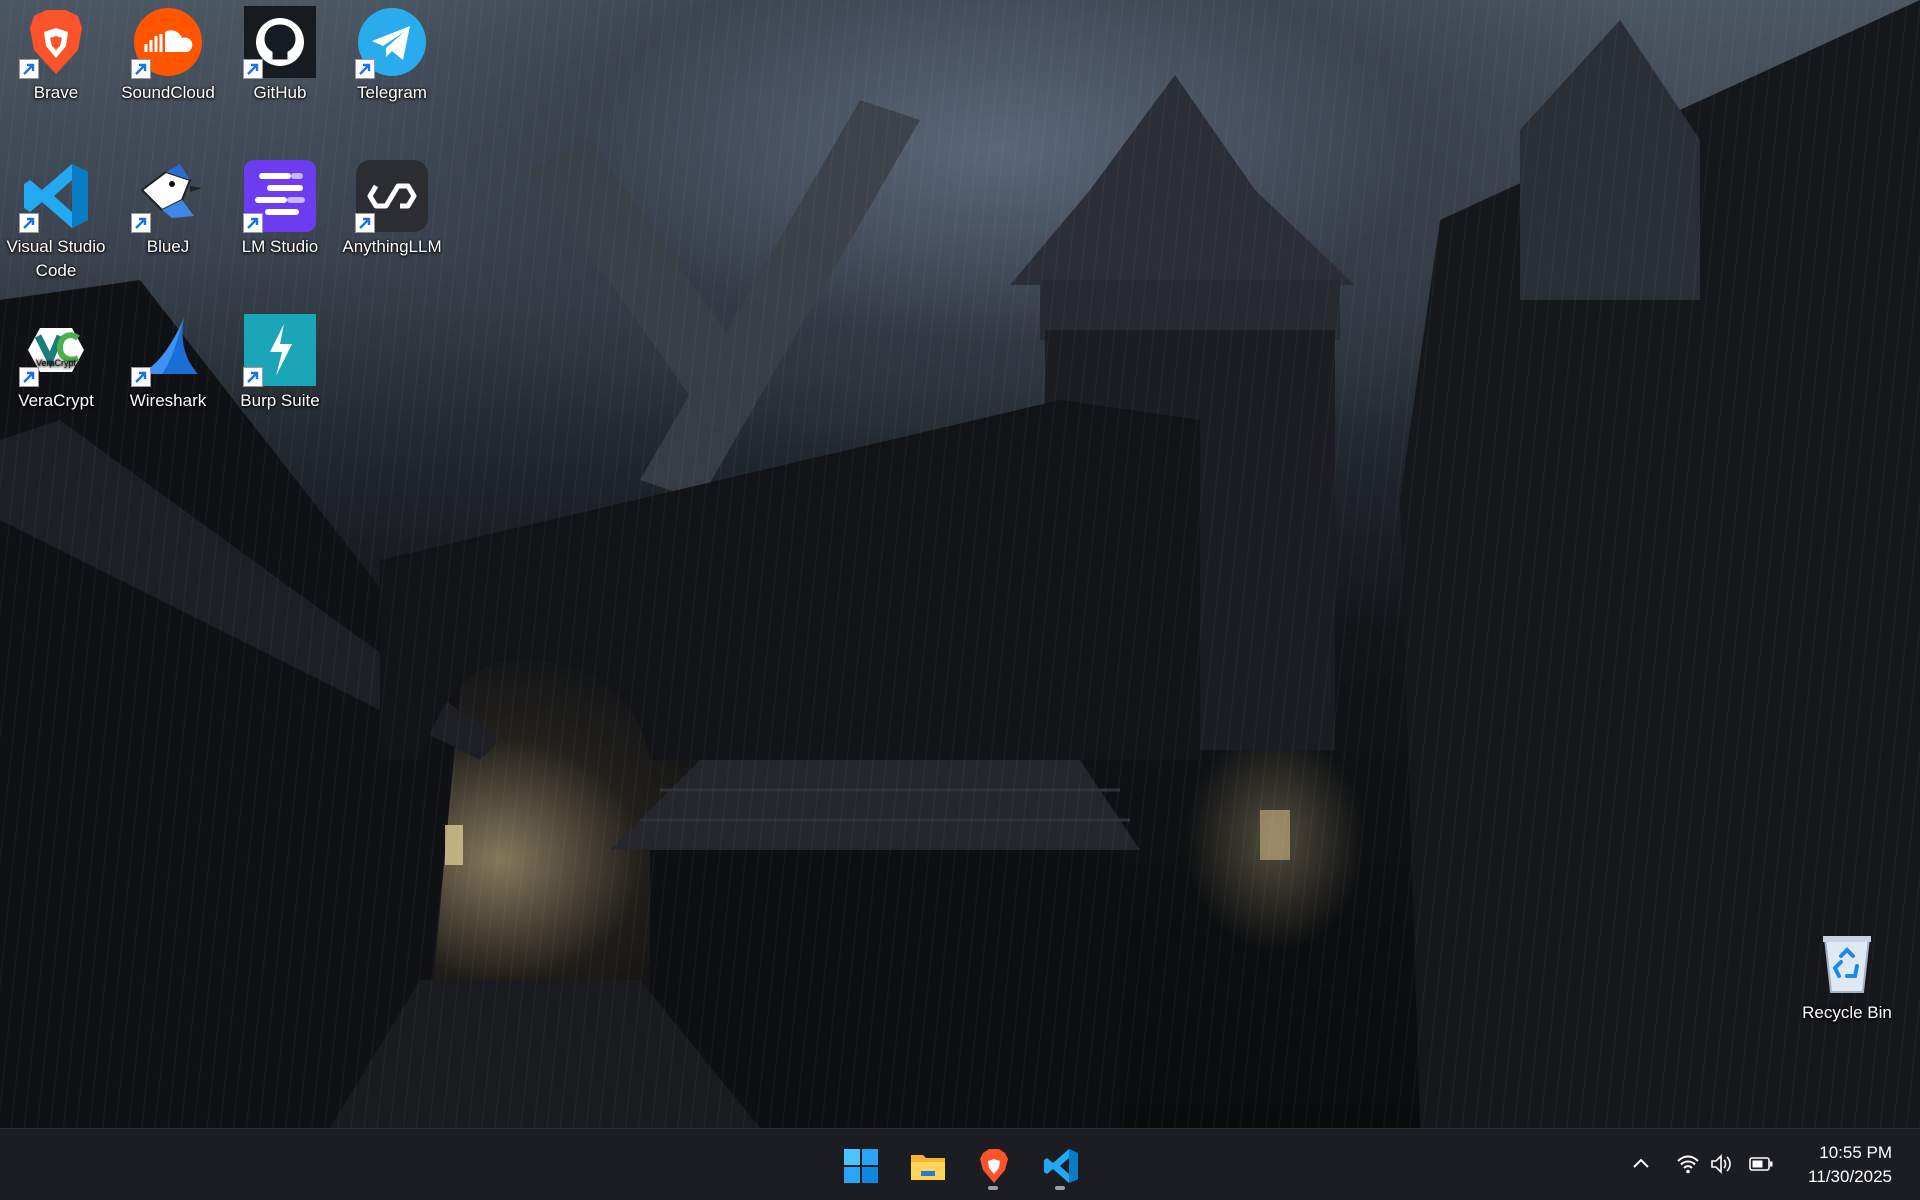 The width and height of the screenshot is (1920, 1200). What do you see at coordinates (167, 350) in the screenshot?
I see `wireshark-icon` at bounding box center [167, 350].